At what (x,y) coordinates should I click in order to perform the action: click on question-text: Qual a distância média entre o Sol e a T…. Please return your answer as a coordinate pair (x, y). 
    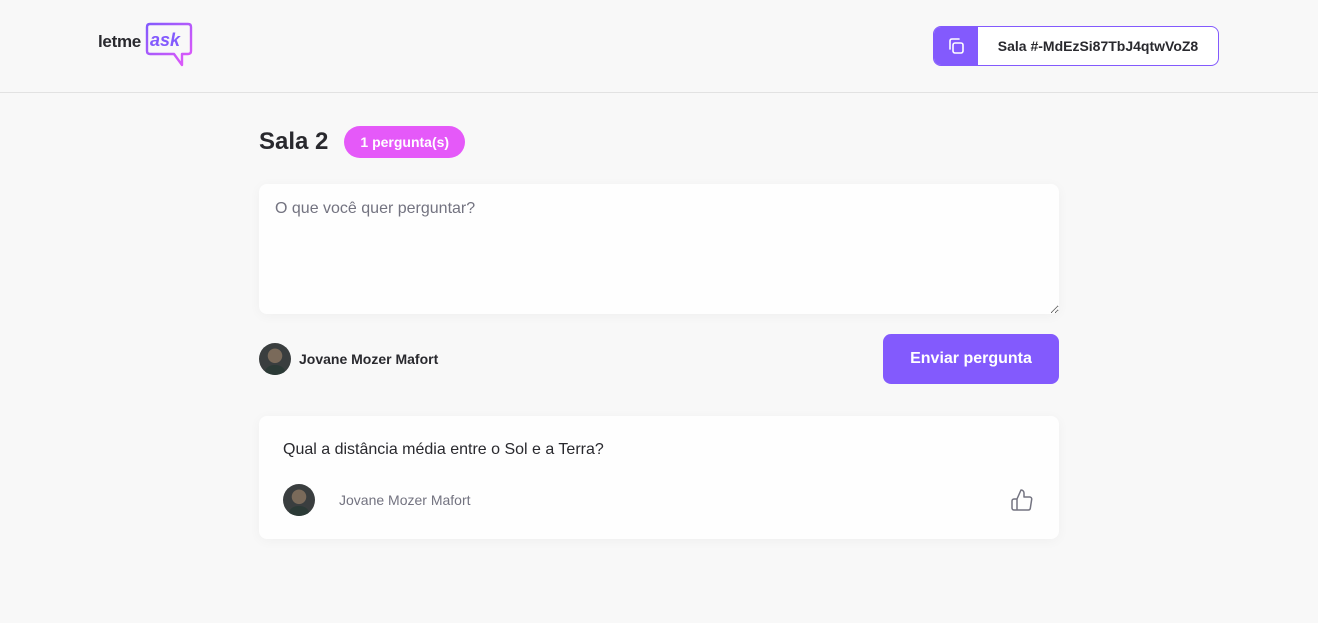
    Looking at the image, I should click on (443, 449).